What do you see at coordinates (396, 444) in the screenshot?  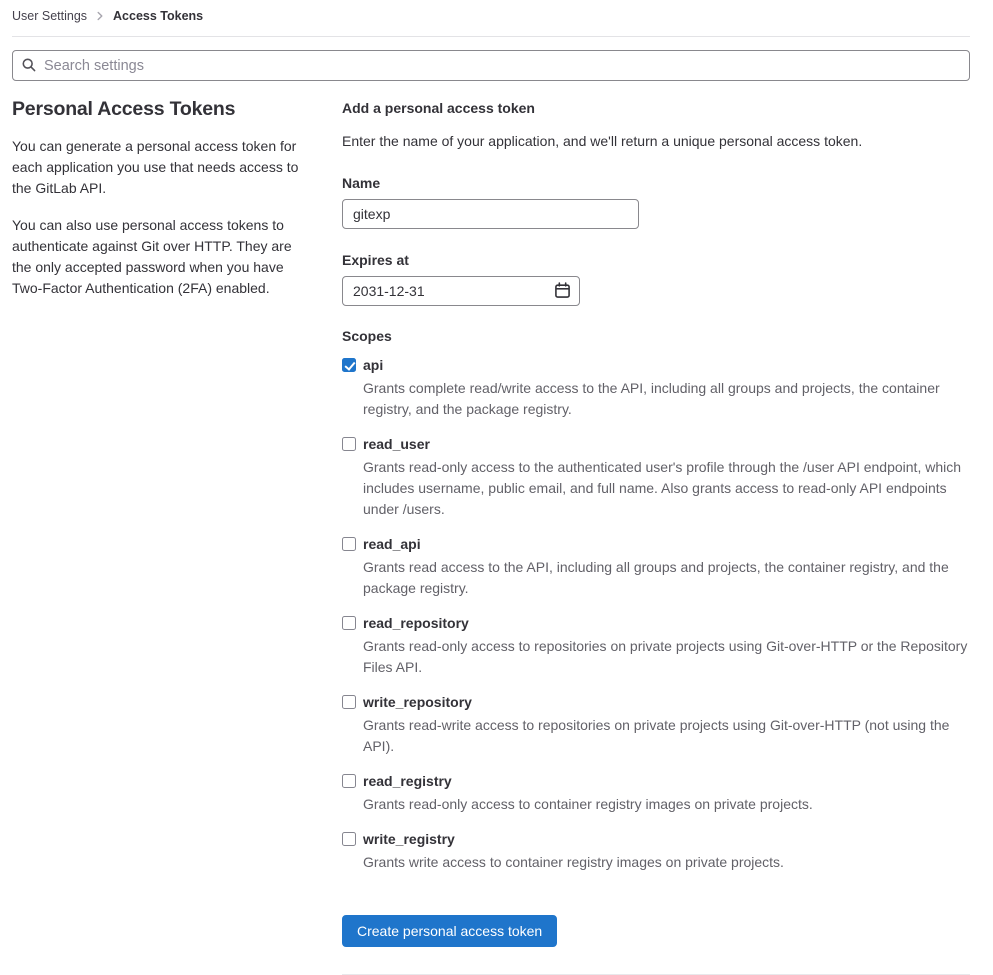 I see `scope-name: read_user` at bounding box center [396, 444].